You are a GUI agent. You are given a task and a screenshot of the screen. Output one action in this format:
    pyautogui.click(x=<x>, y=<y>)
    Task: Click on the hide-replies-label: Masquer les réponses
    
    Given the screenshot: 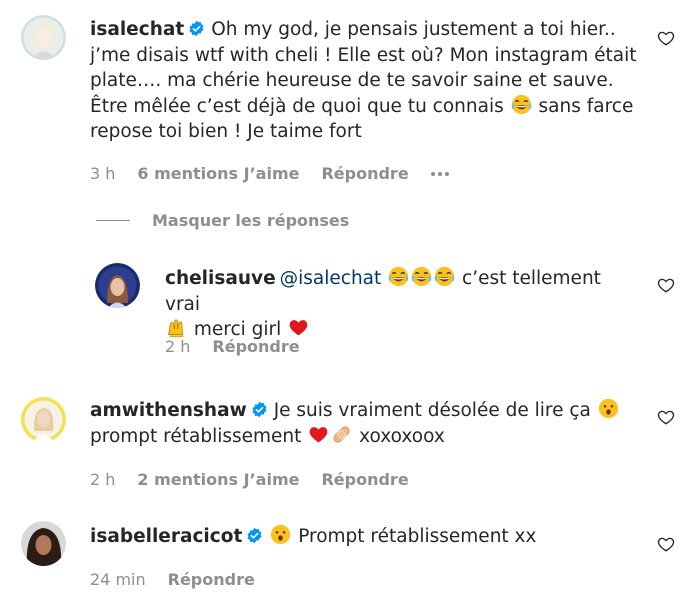 What is the action you would take?
    pyautogui.click(x=251, y=220)
    